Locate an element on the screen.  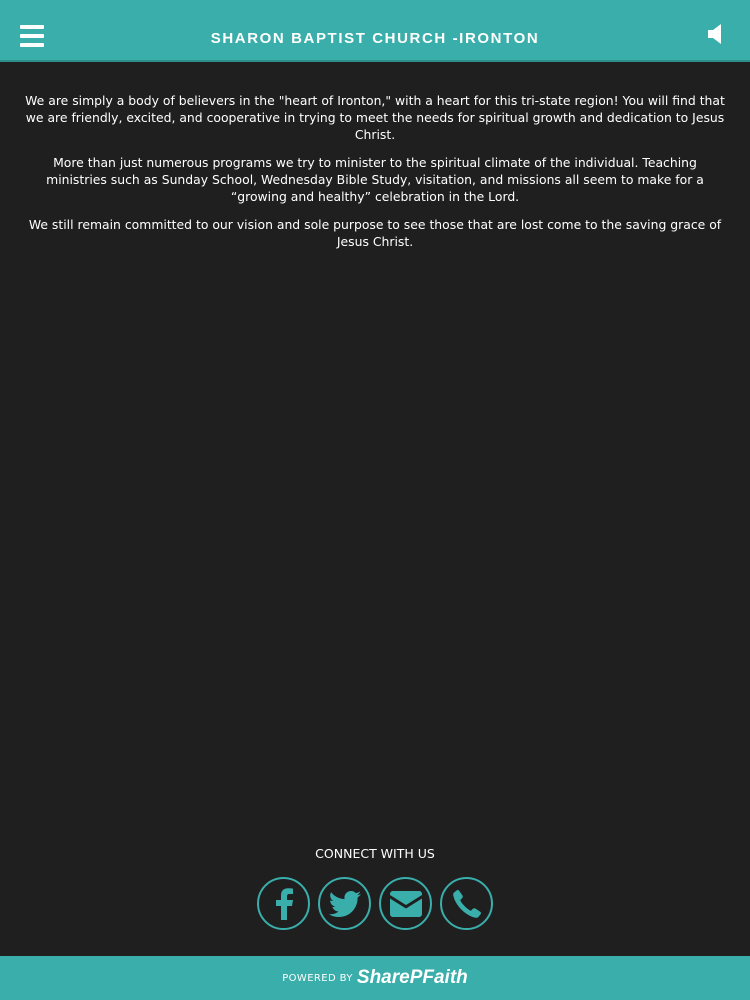
email-icon is located at coordinates (405, 903).